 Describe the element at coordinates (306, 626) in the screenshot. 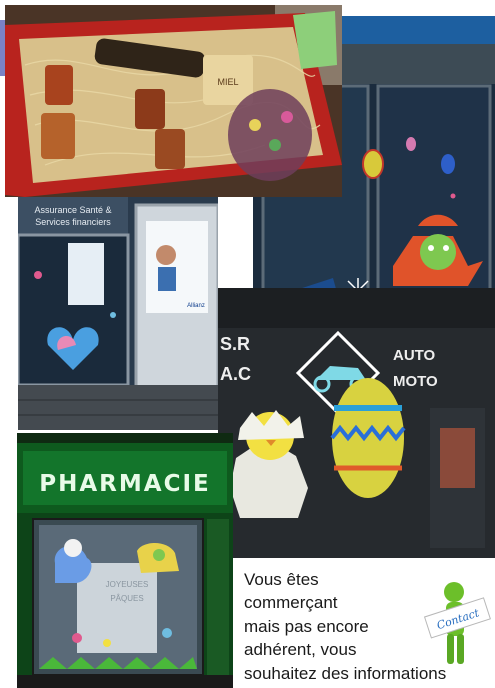

I see `cta-line-3: mais pas encore` at that location.